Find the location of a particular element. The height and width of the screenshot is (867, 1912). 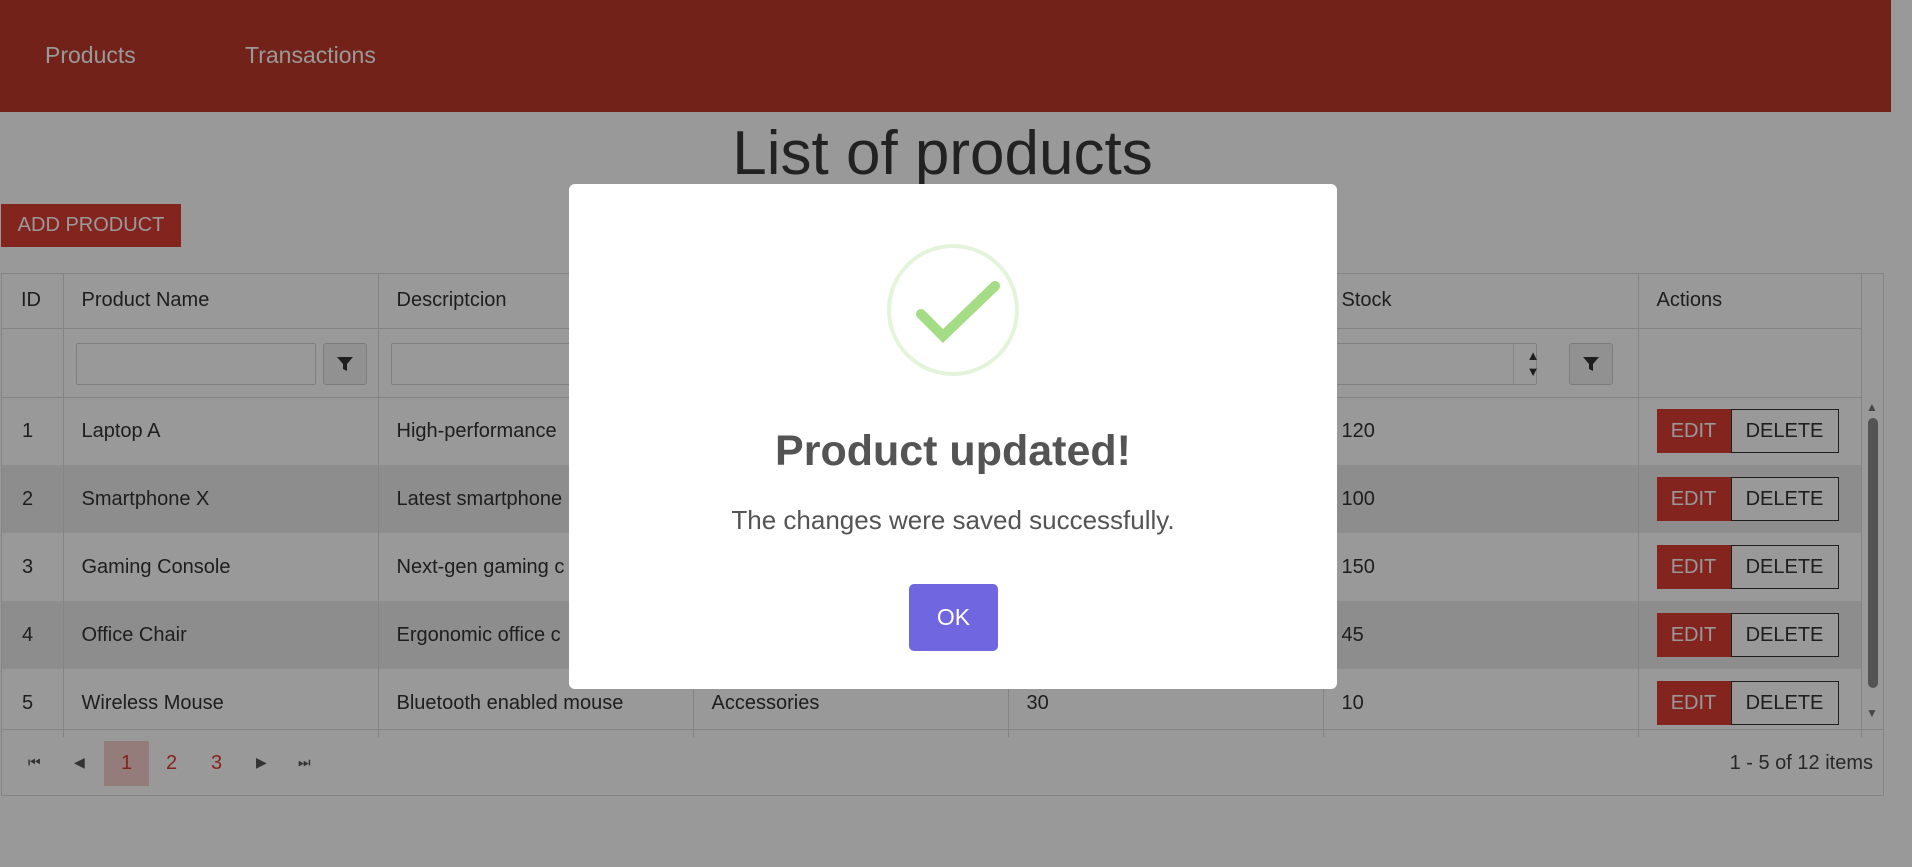

dialog-message: The changes were saved successfully. is located at coordinates (953, 520).